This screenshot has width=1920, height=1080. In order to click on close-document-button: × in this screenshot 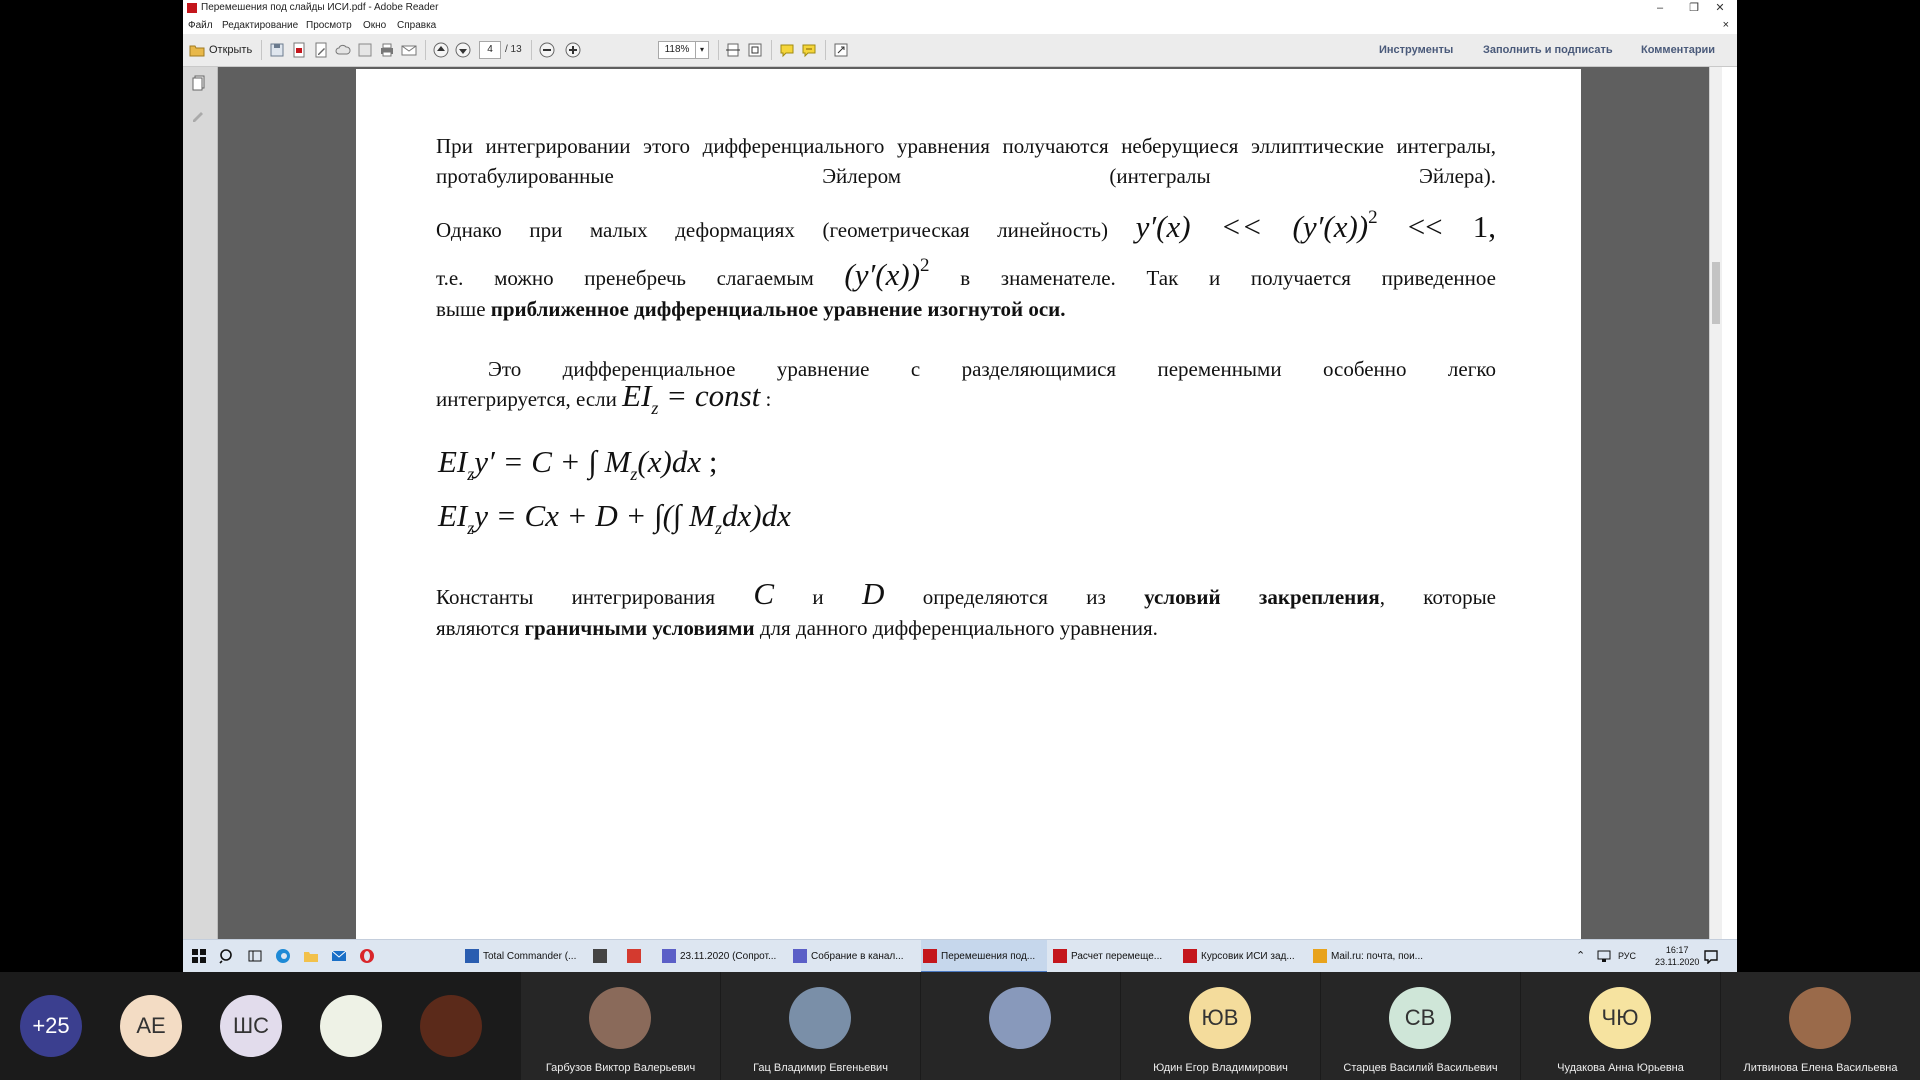, I will do `click(1726, 25)`.